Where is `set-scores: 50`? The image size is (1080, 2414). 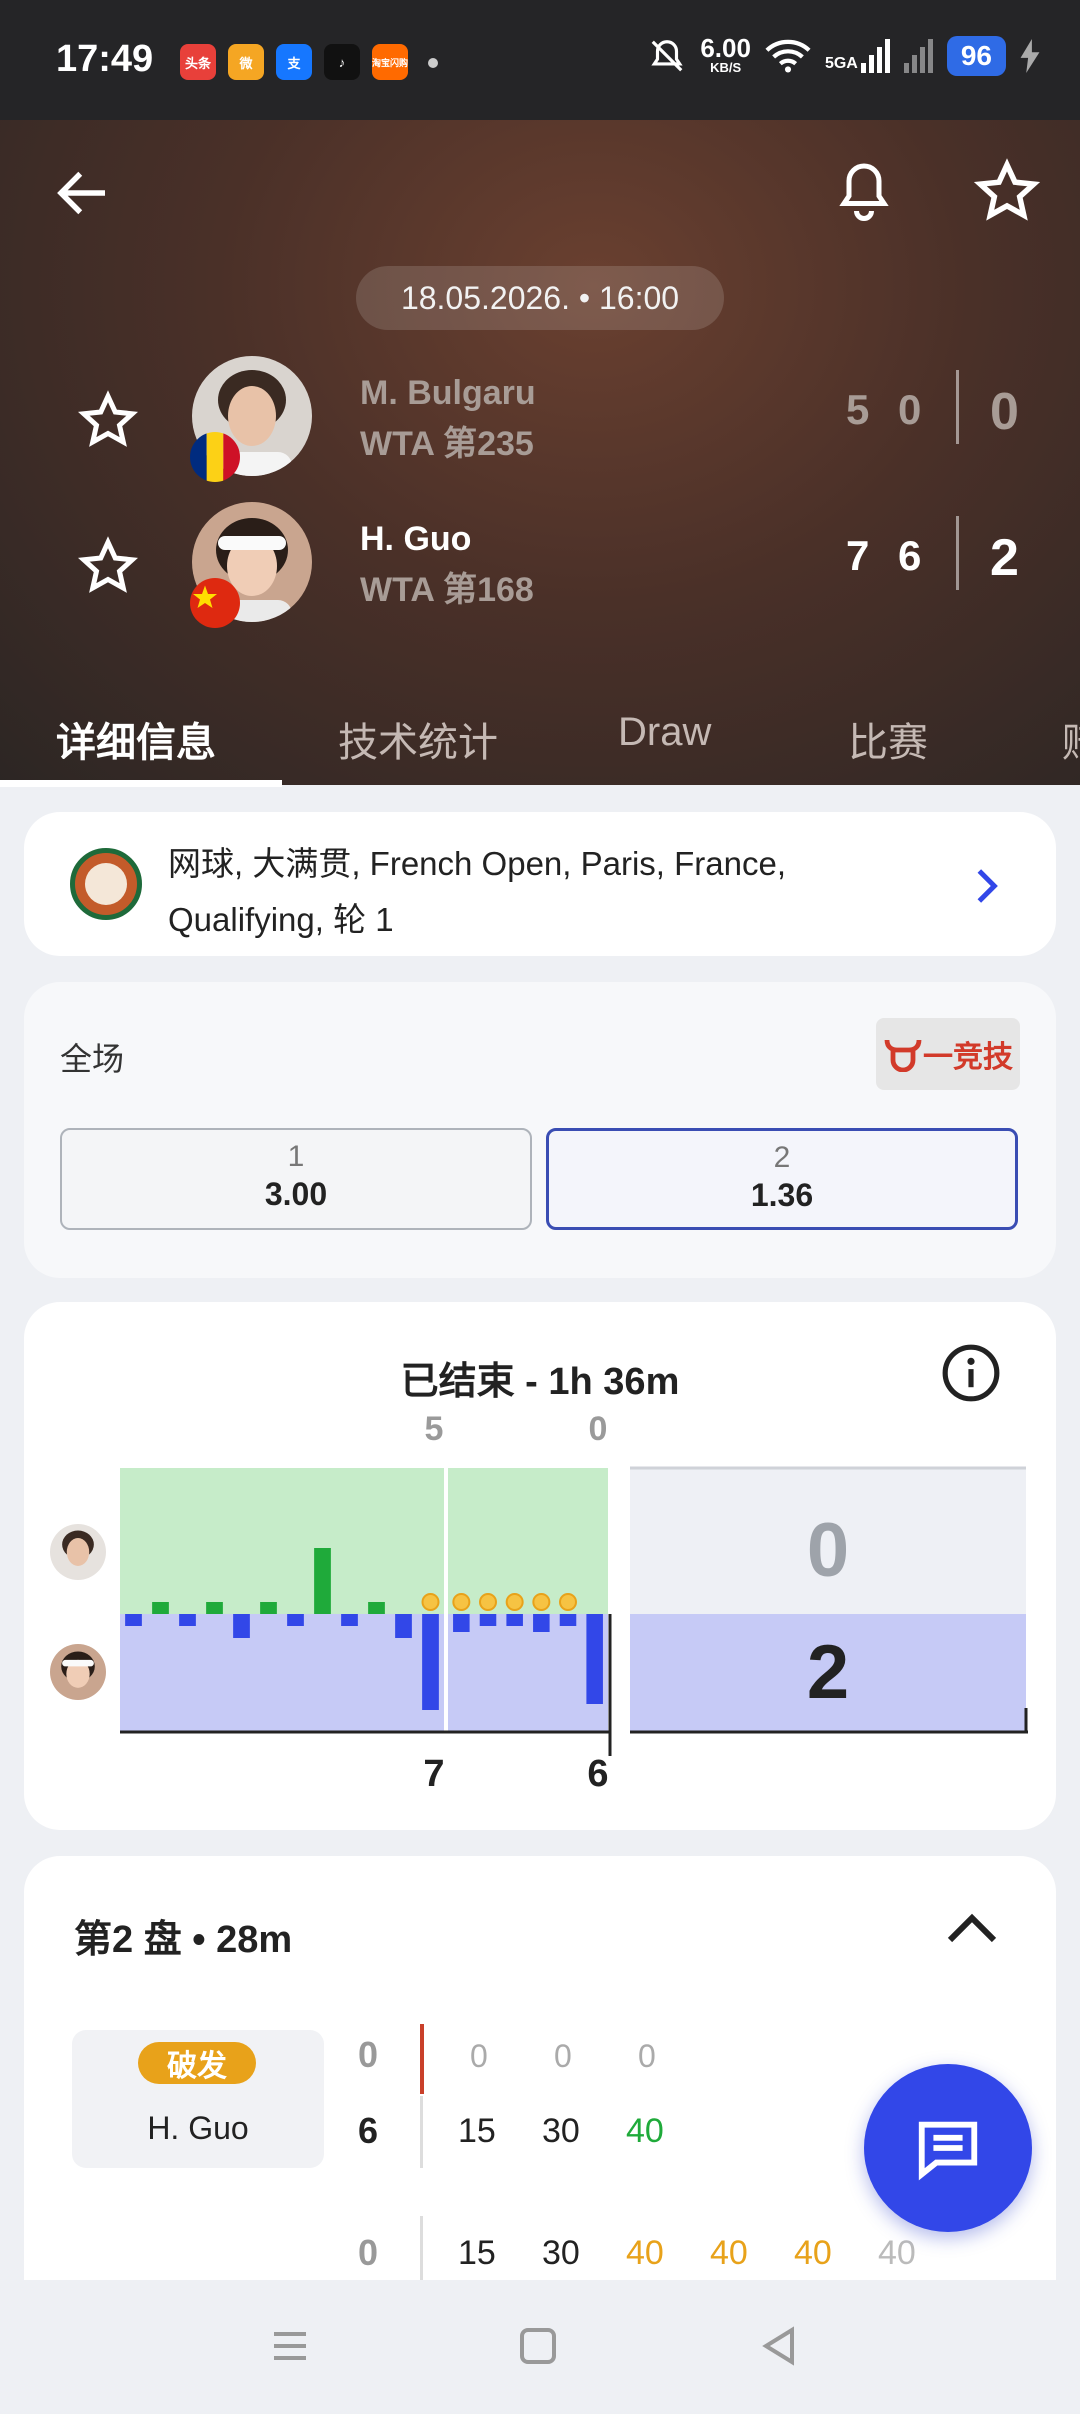
set-scores: 50 is located at coordinates (885, 409).